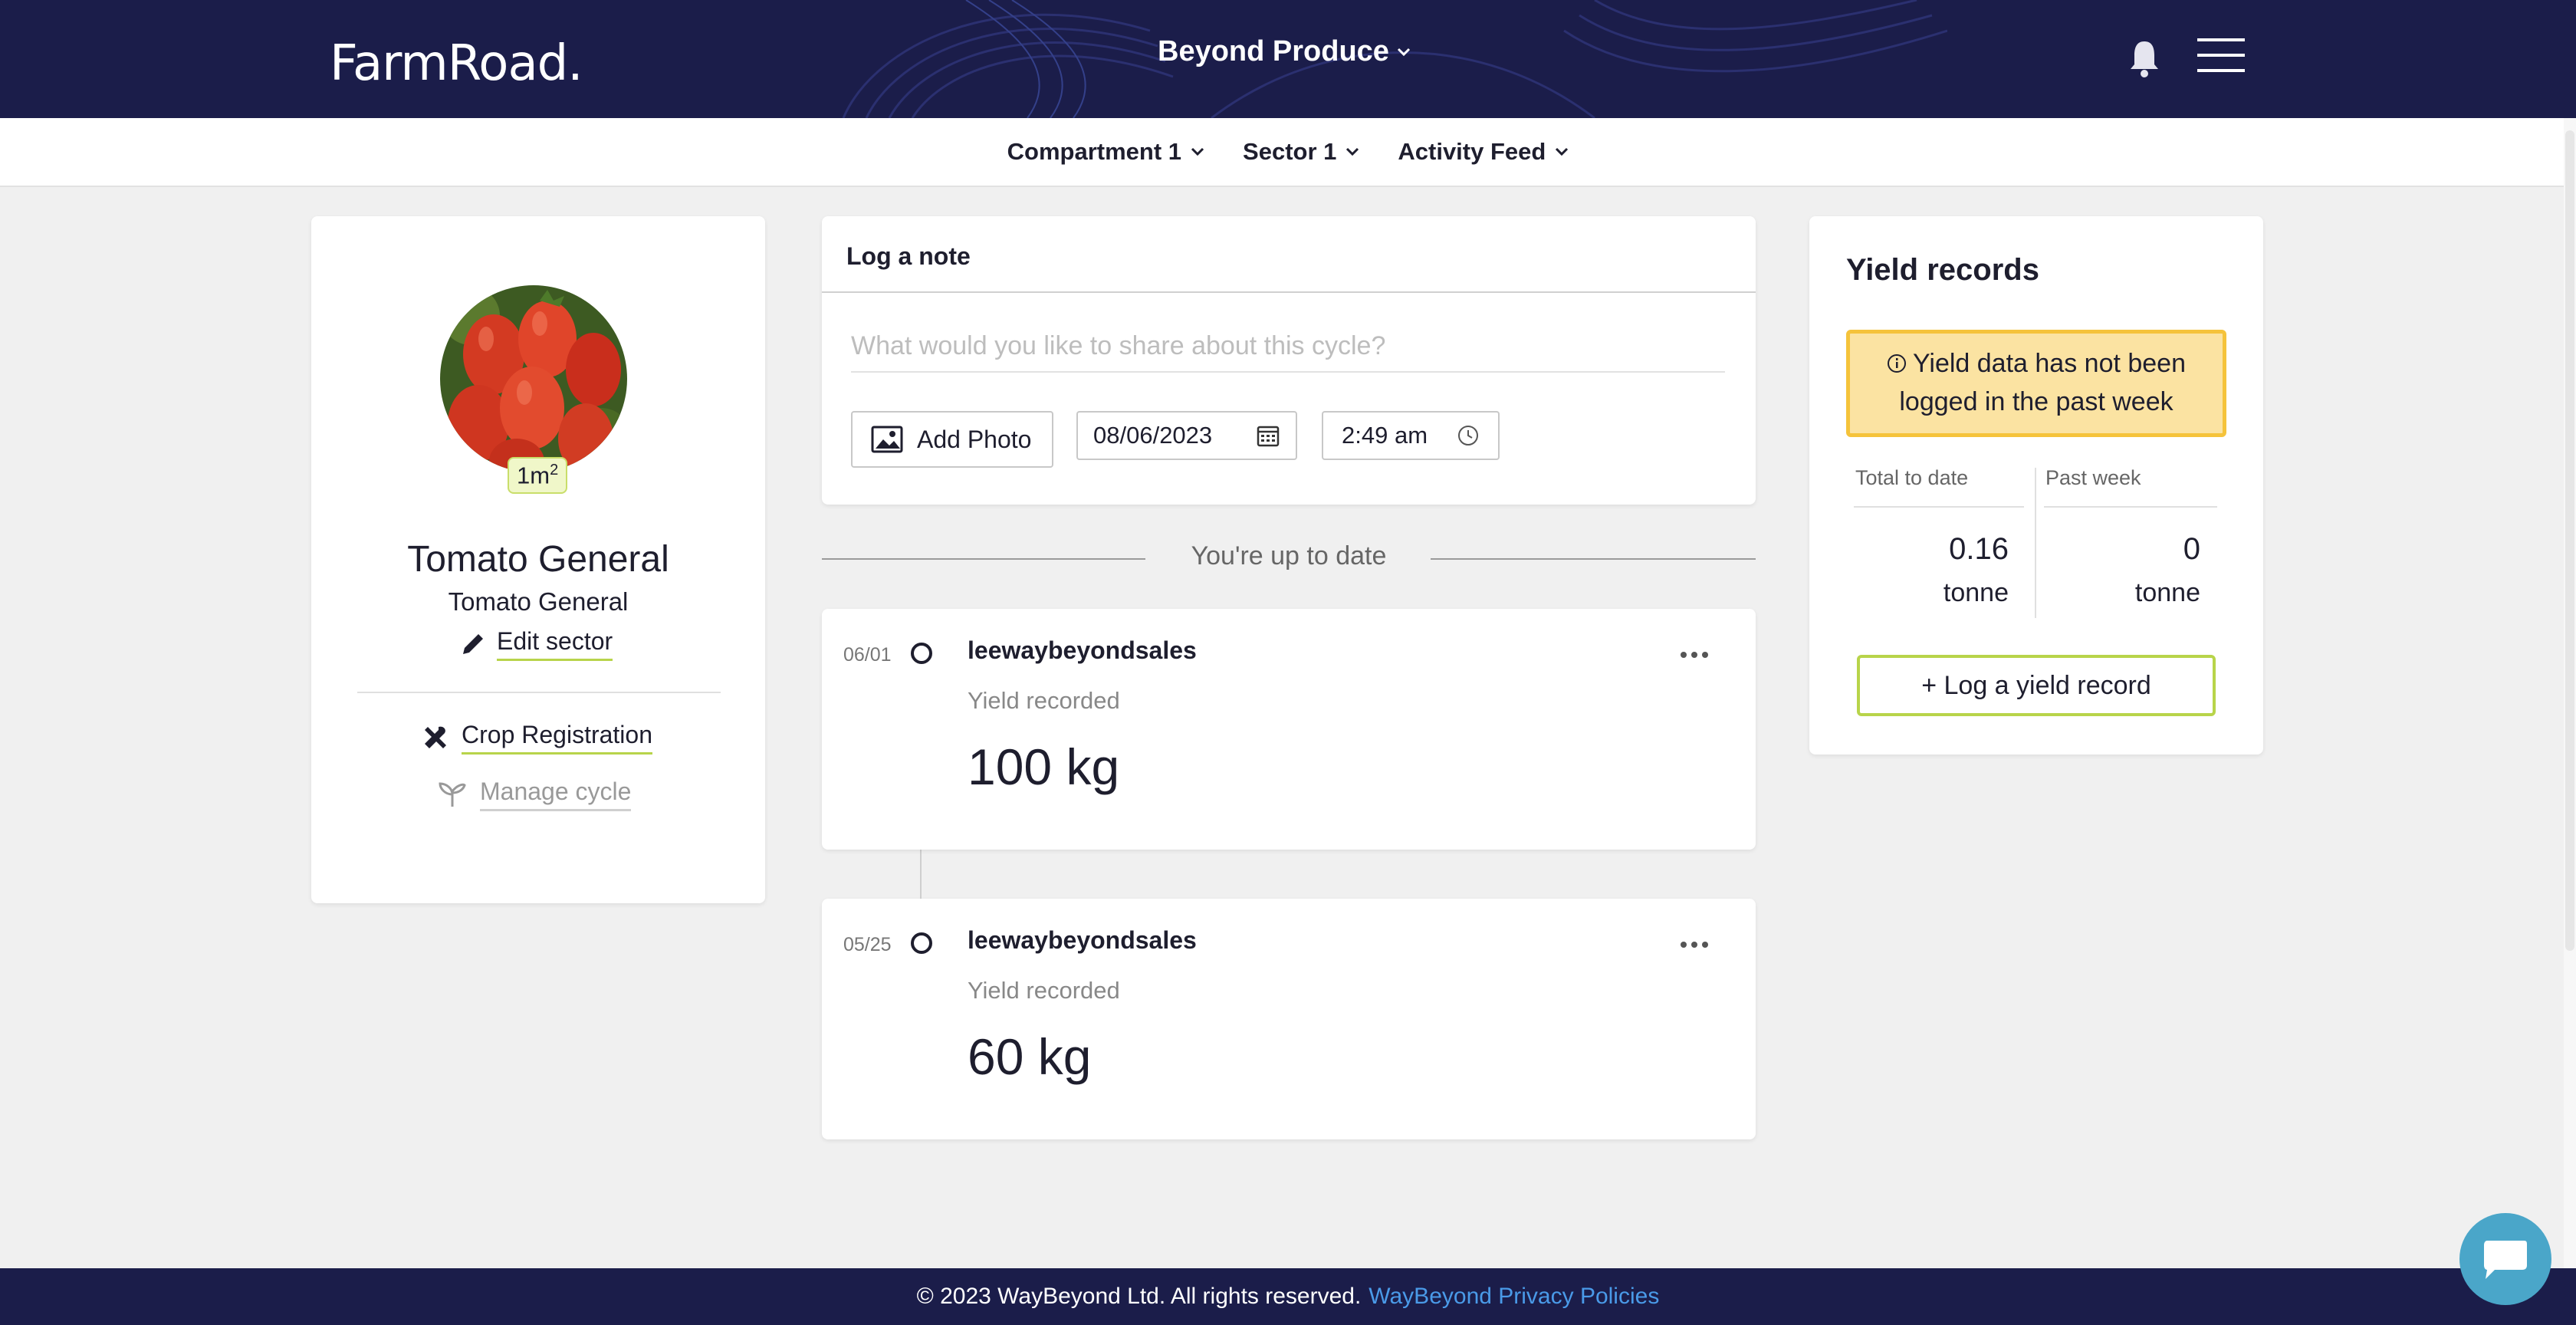  What do you see at coordinates (453, 795) in the screenshot?
I see `sprout-icon` at bounding box center [453, 795].